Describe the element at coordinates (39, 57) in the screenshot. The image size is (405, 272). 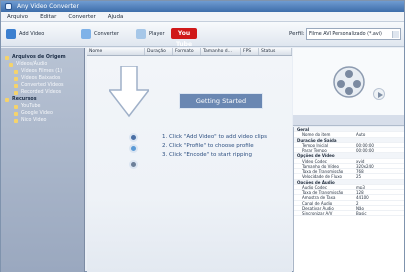
I see `tree-item-label: Arquivos de Origem` at that location.